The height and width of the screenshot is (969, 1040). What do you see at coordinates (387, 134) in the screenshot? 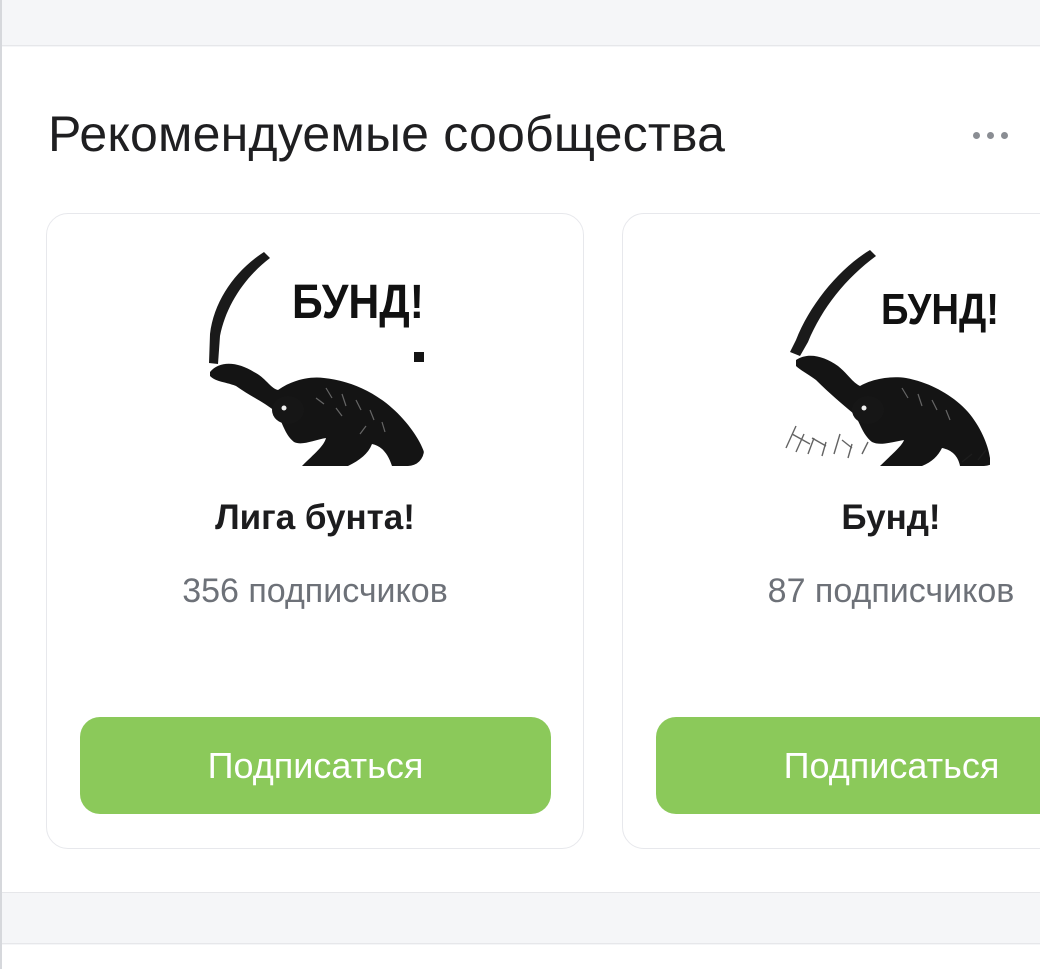
I see `section-title: Рекомендуемые сообщества` at bounding box center [387, 134].